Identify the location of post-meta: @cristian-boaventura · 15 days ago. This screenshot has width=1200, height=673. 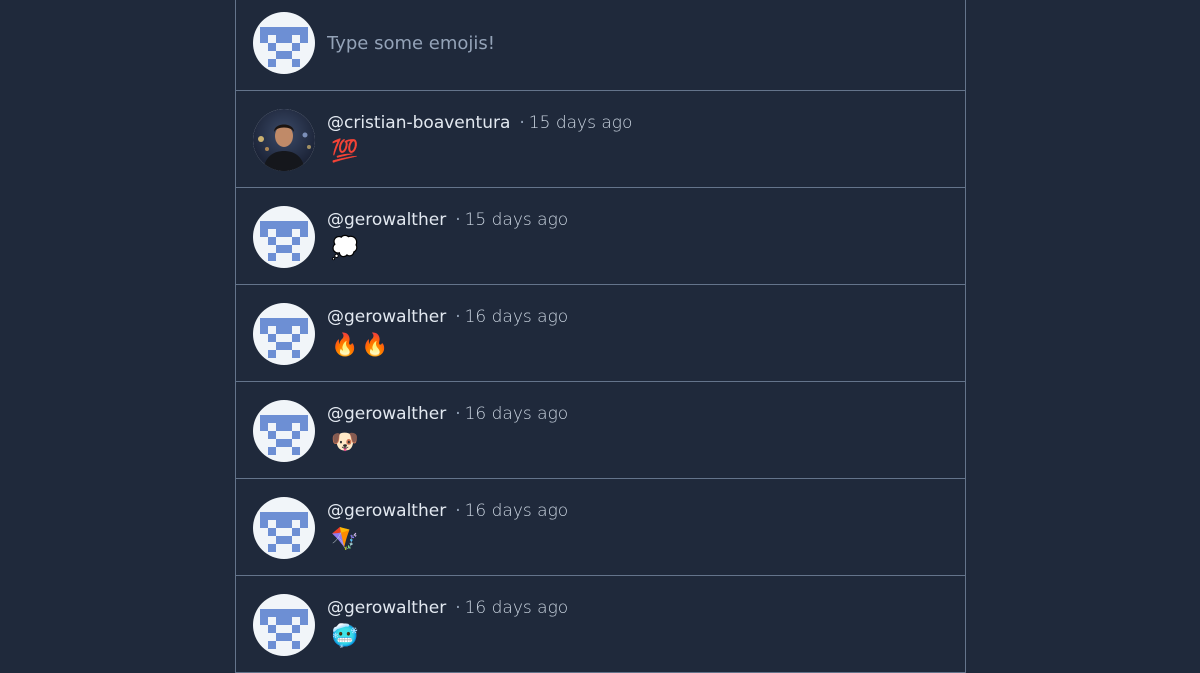
(479, 123).